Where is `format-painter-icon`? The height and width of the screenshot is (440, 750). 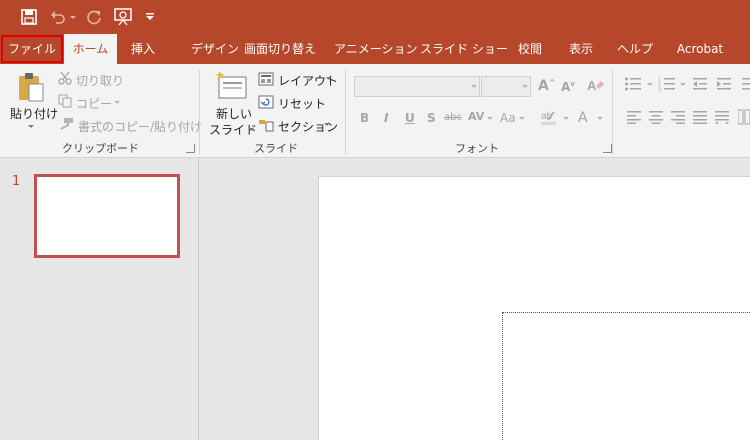
format-painter-icon is located at coordinates (66, 125).